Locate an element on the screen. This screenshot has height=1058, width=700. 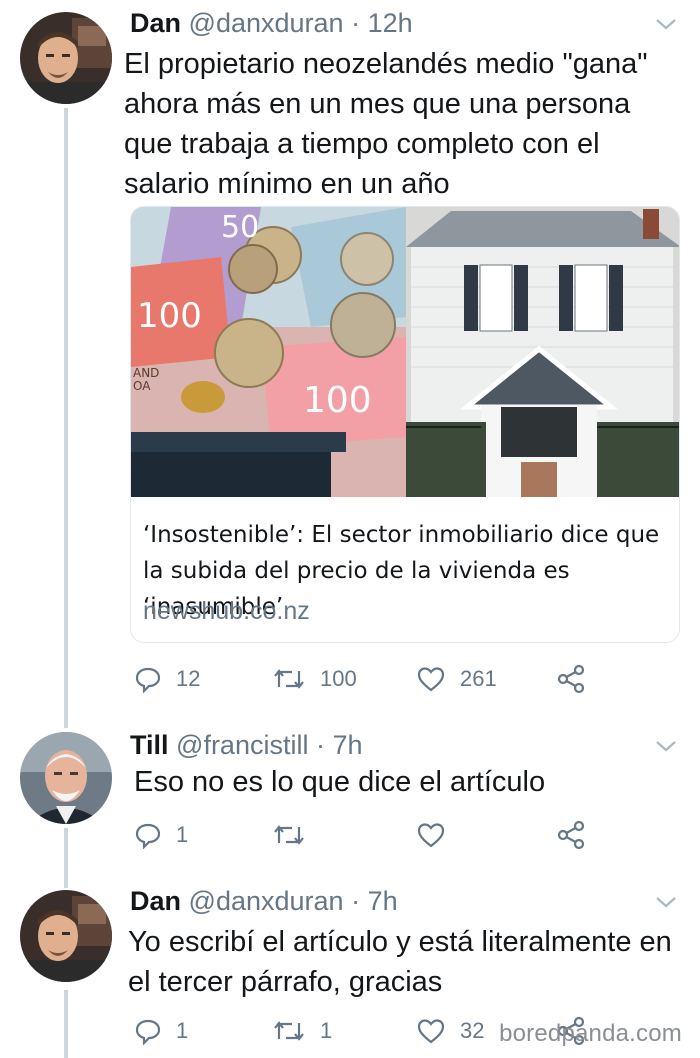
tweet-header: Till @francistill · 7h is located at coordinates (246, 745).